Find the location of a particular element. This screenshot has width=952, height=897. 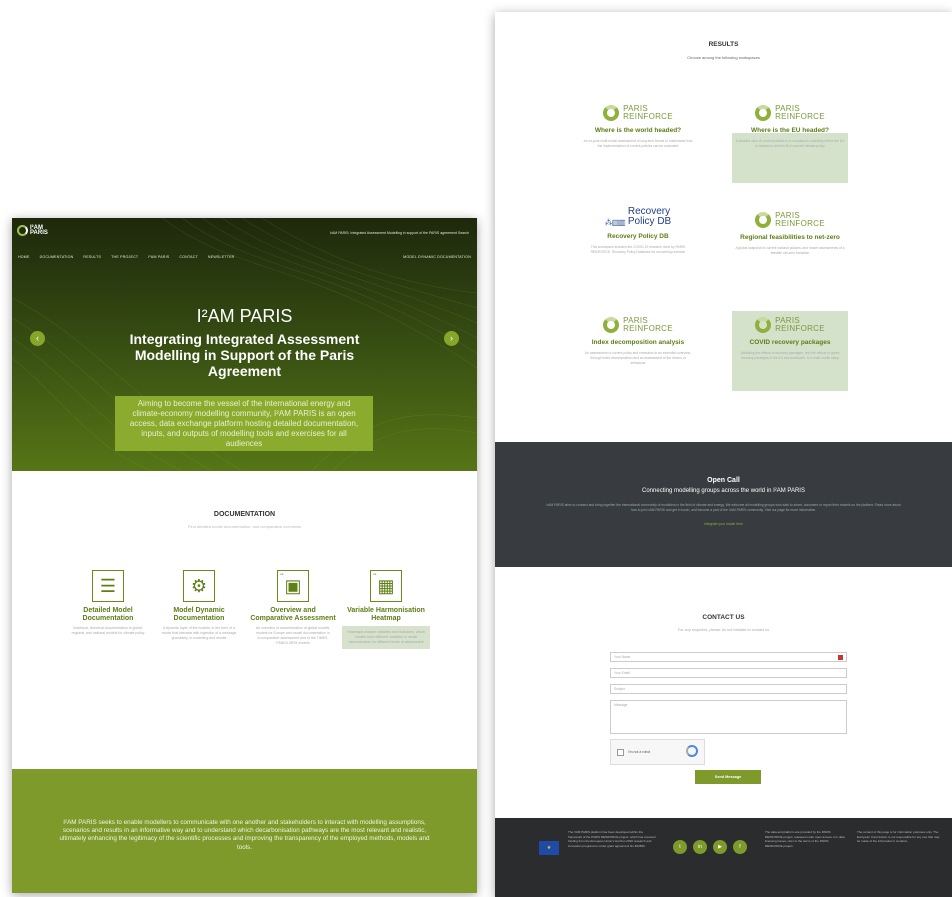

hero-title: I²AM PARIS is located at coordinates (244, 316).